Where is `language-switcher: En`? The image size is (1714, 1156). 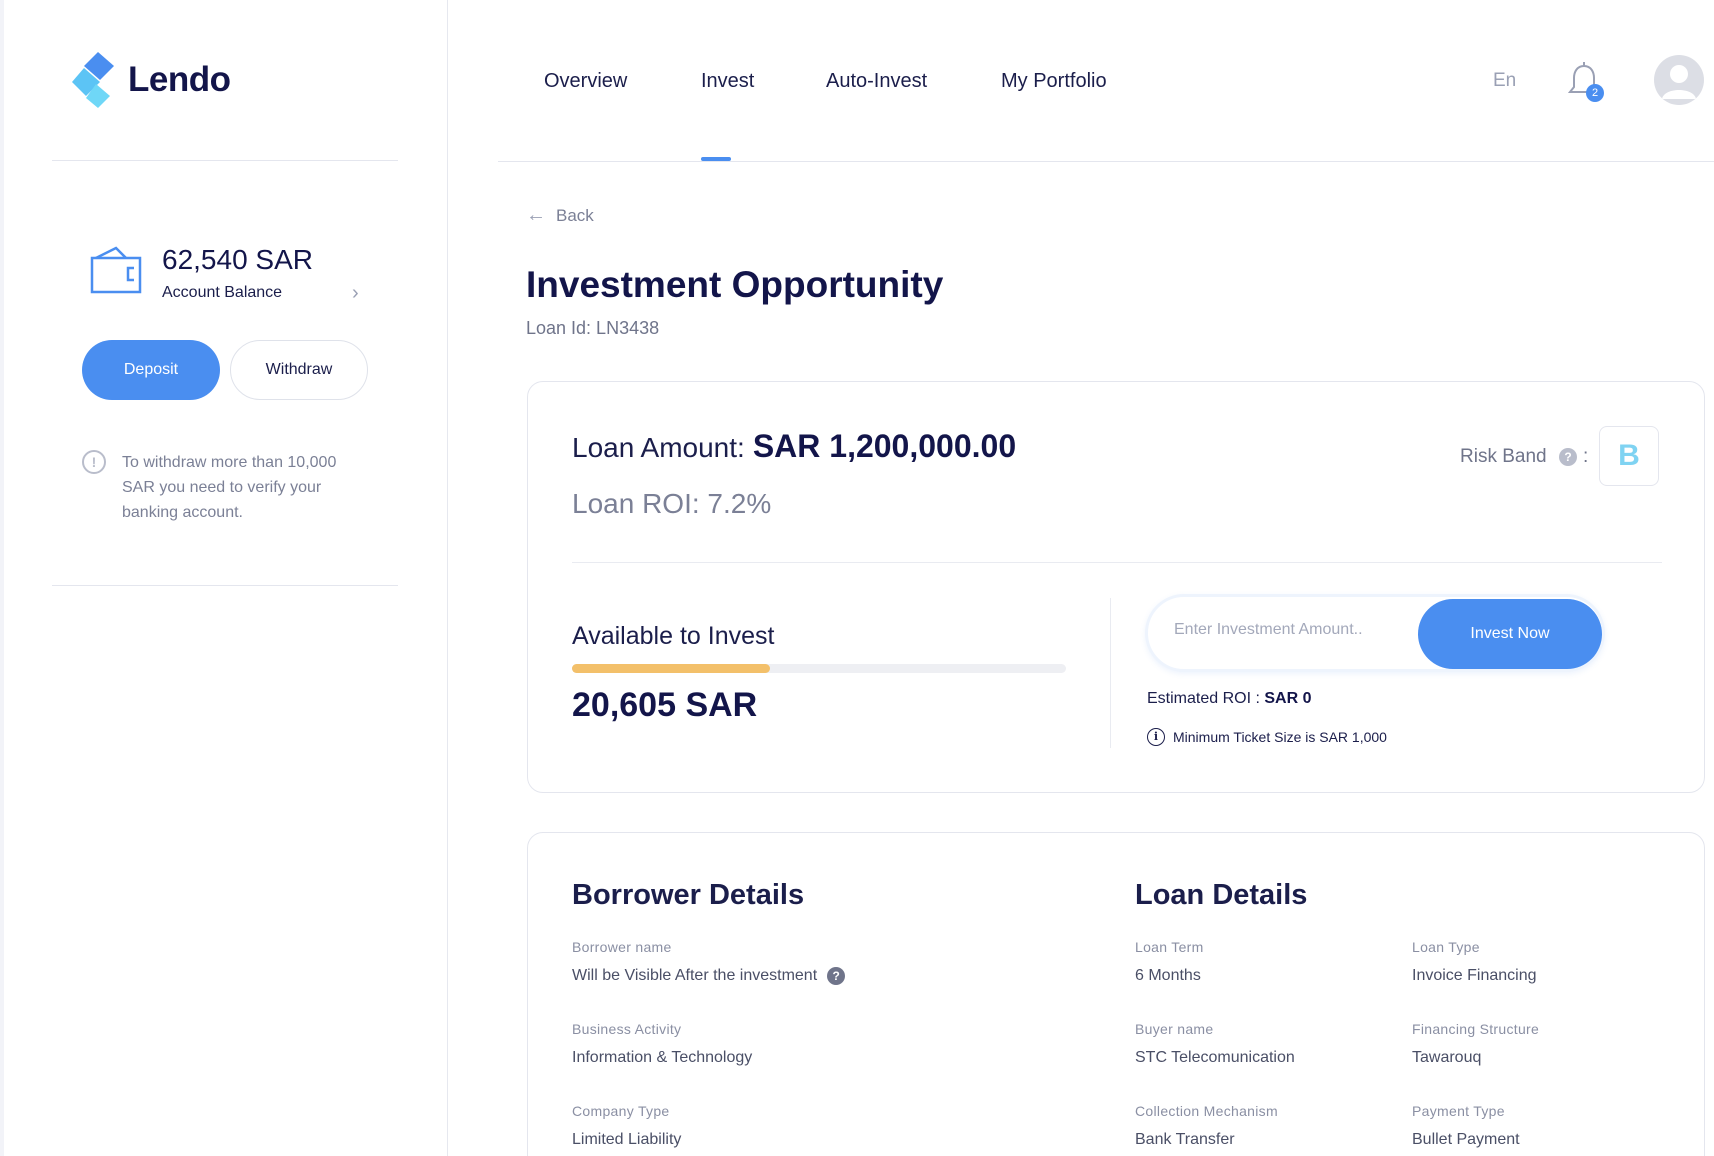 language-switcher: En is located at coordinates (1504, 81).